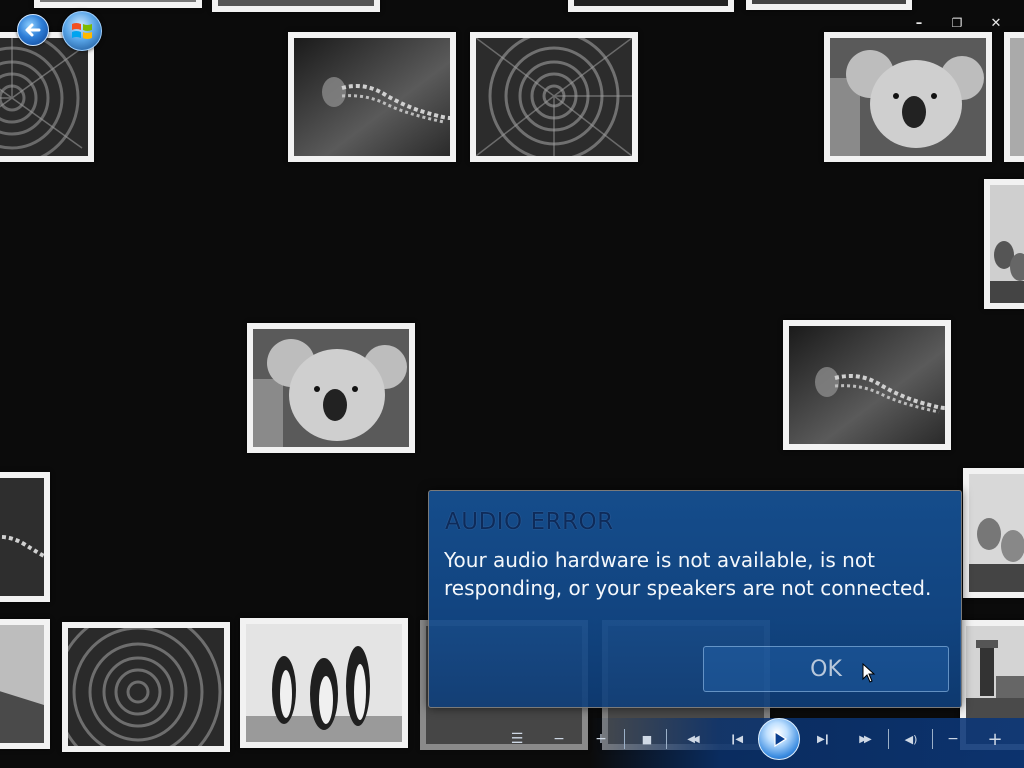 The image size is (1024, 768). I want to click on fast-forward-icon: ▶▶, so click(865, 739).